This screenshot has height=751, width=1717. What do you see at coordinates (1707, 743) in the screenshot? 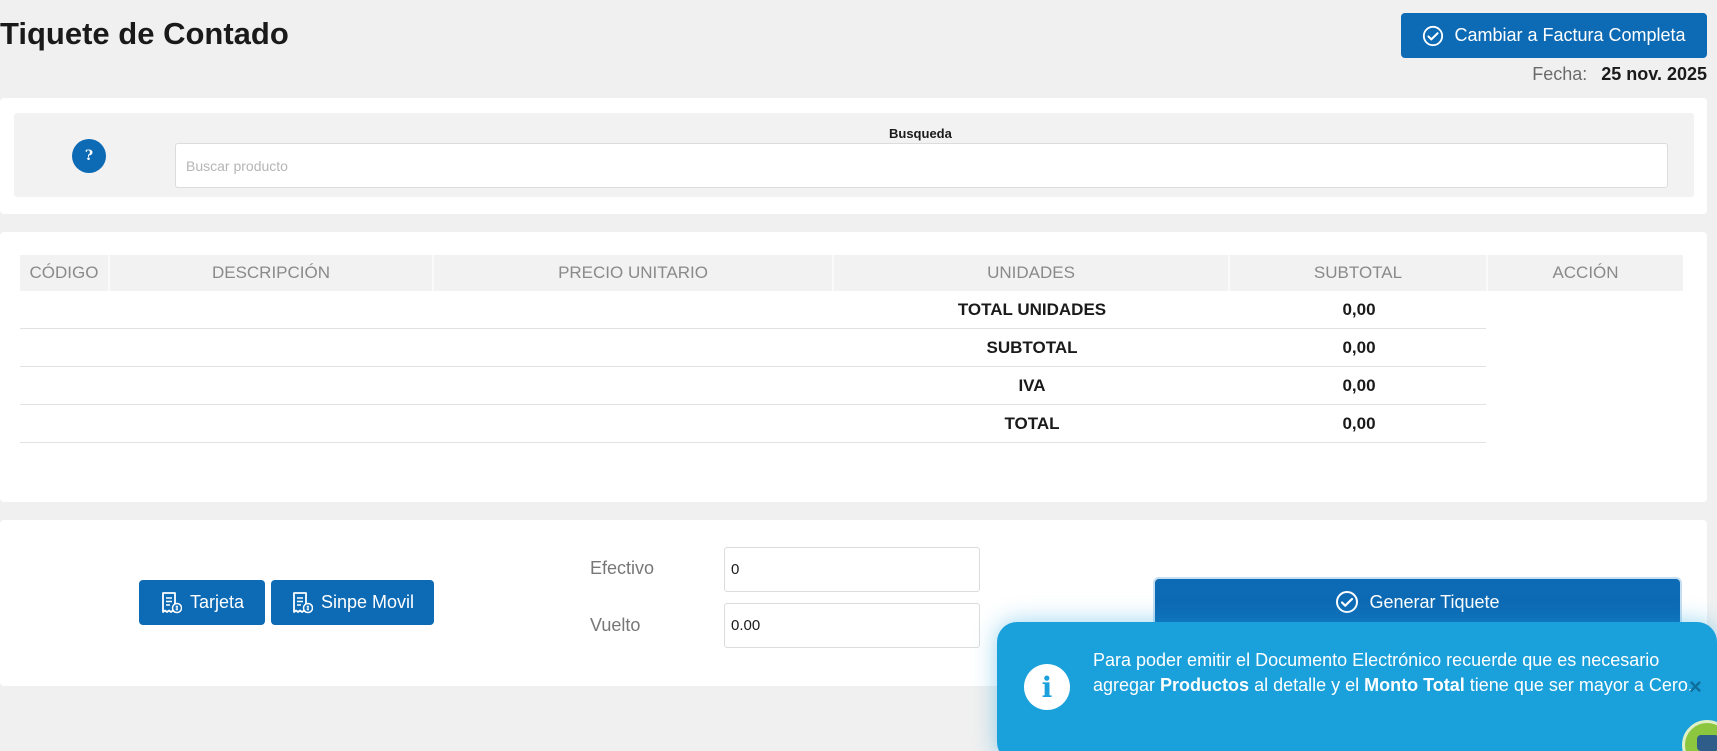
I see `robot-face` at bounding box center [1707, 743].